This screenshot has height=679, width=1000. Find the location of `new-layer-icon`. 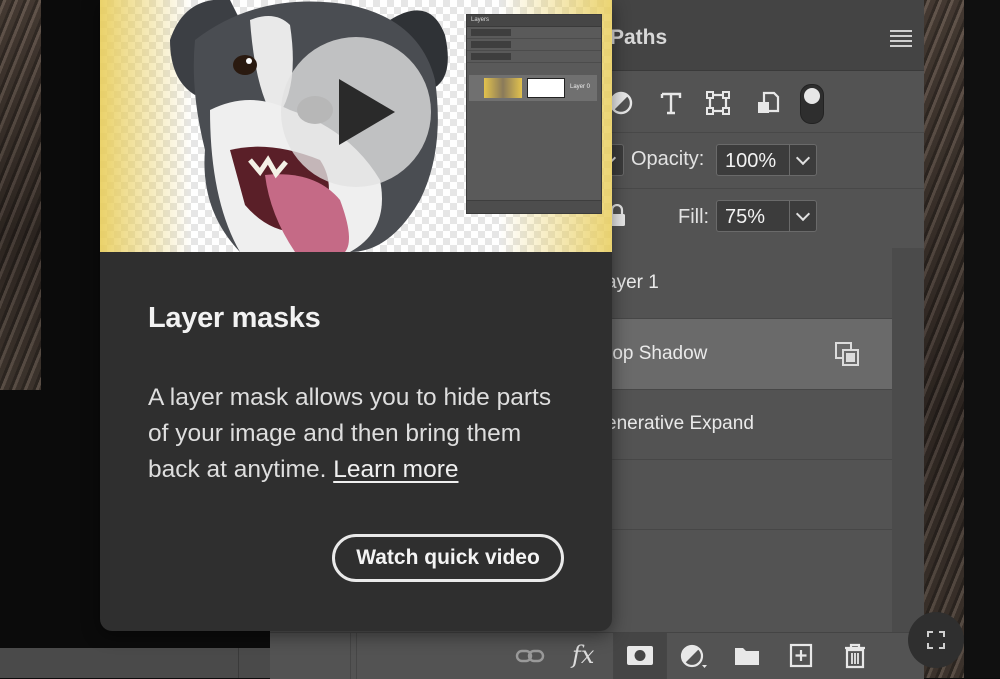

new-layer-icon is located at coordinates (801, 656).